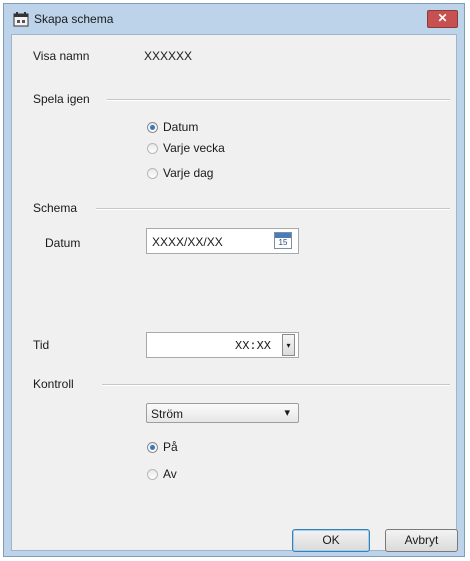 The width and height of the screenshot is (470, 561). What do you see at coordinates (421, 540) in the screenshot?
I see `cancel-button: Avbryt` at bounding box center [421, 540].